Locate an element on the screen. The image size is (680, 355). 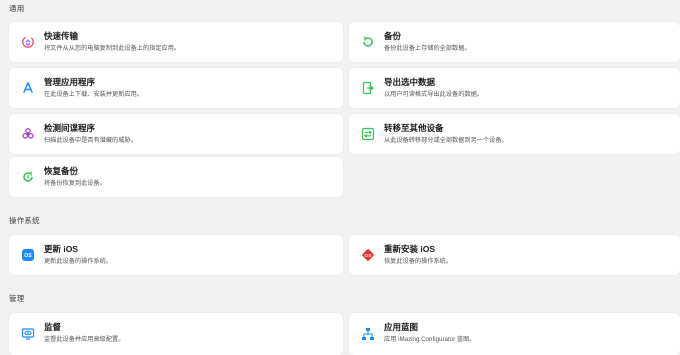
blueprint-desc: 应用 iMazing Configurator 蓝图。 is located at coordinates (430, 339).